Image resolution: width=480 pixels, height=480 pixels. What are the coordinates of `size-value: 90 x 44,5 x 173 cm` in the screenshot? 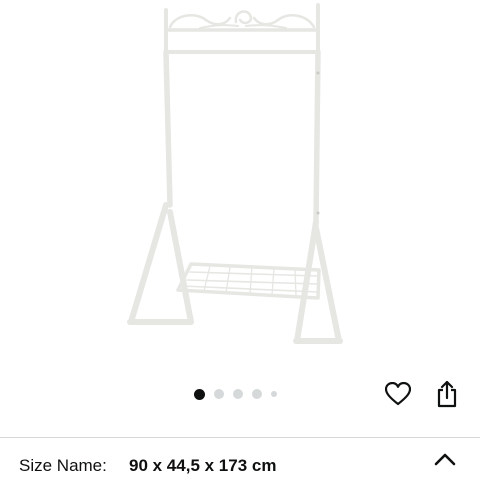 It's located at (203, 465).